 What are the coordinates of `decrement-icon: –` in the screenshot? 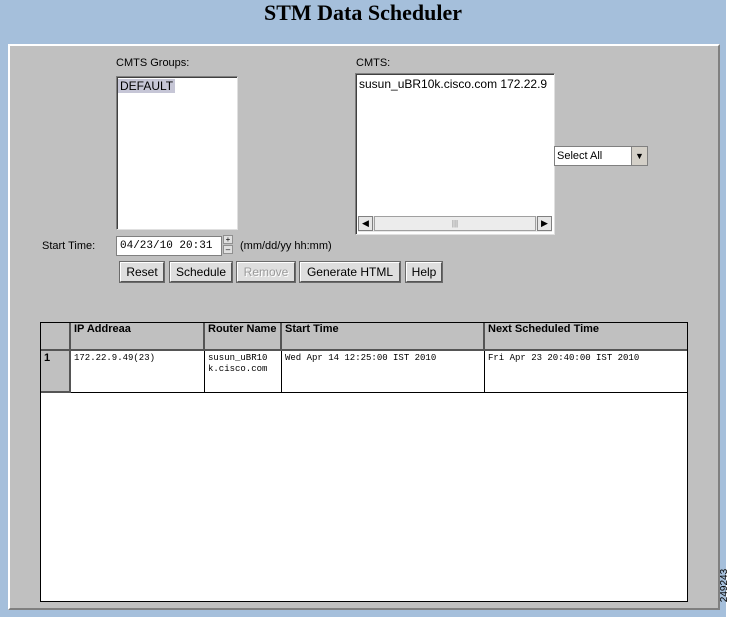 It's located at (228, 249).